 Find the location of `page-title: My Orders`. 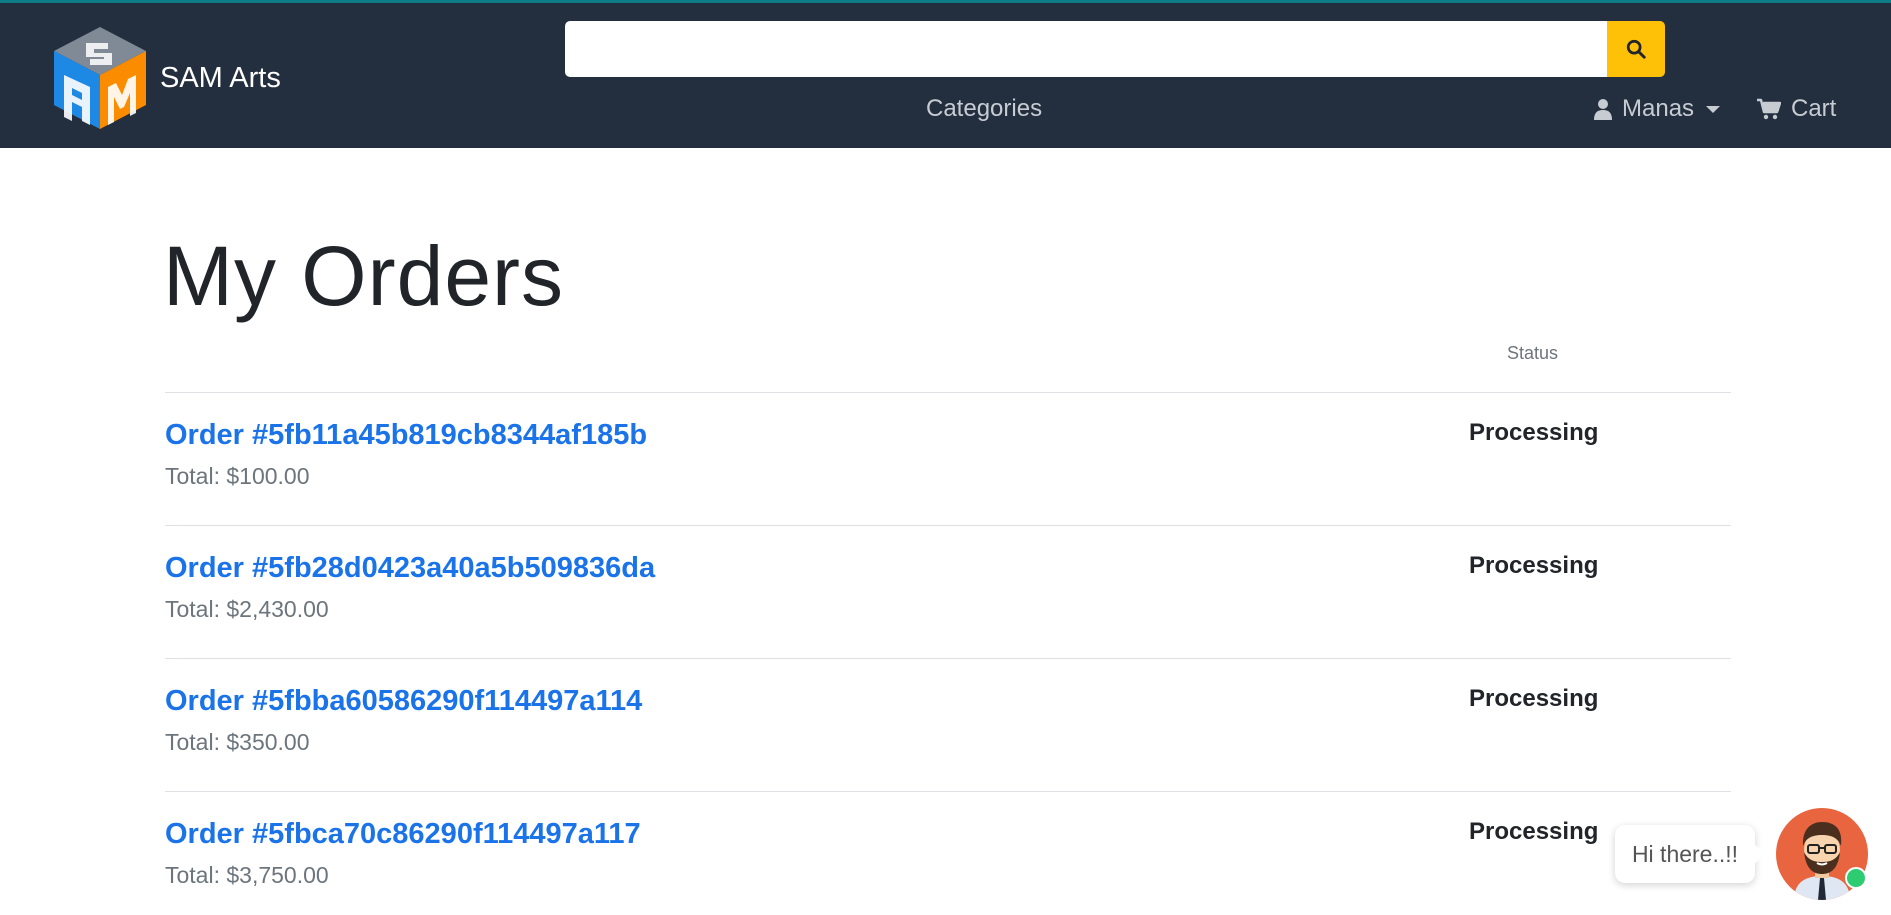

page-title: My Orders is located at coordinates (364, 276).